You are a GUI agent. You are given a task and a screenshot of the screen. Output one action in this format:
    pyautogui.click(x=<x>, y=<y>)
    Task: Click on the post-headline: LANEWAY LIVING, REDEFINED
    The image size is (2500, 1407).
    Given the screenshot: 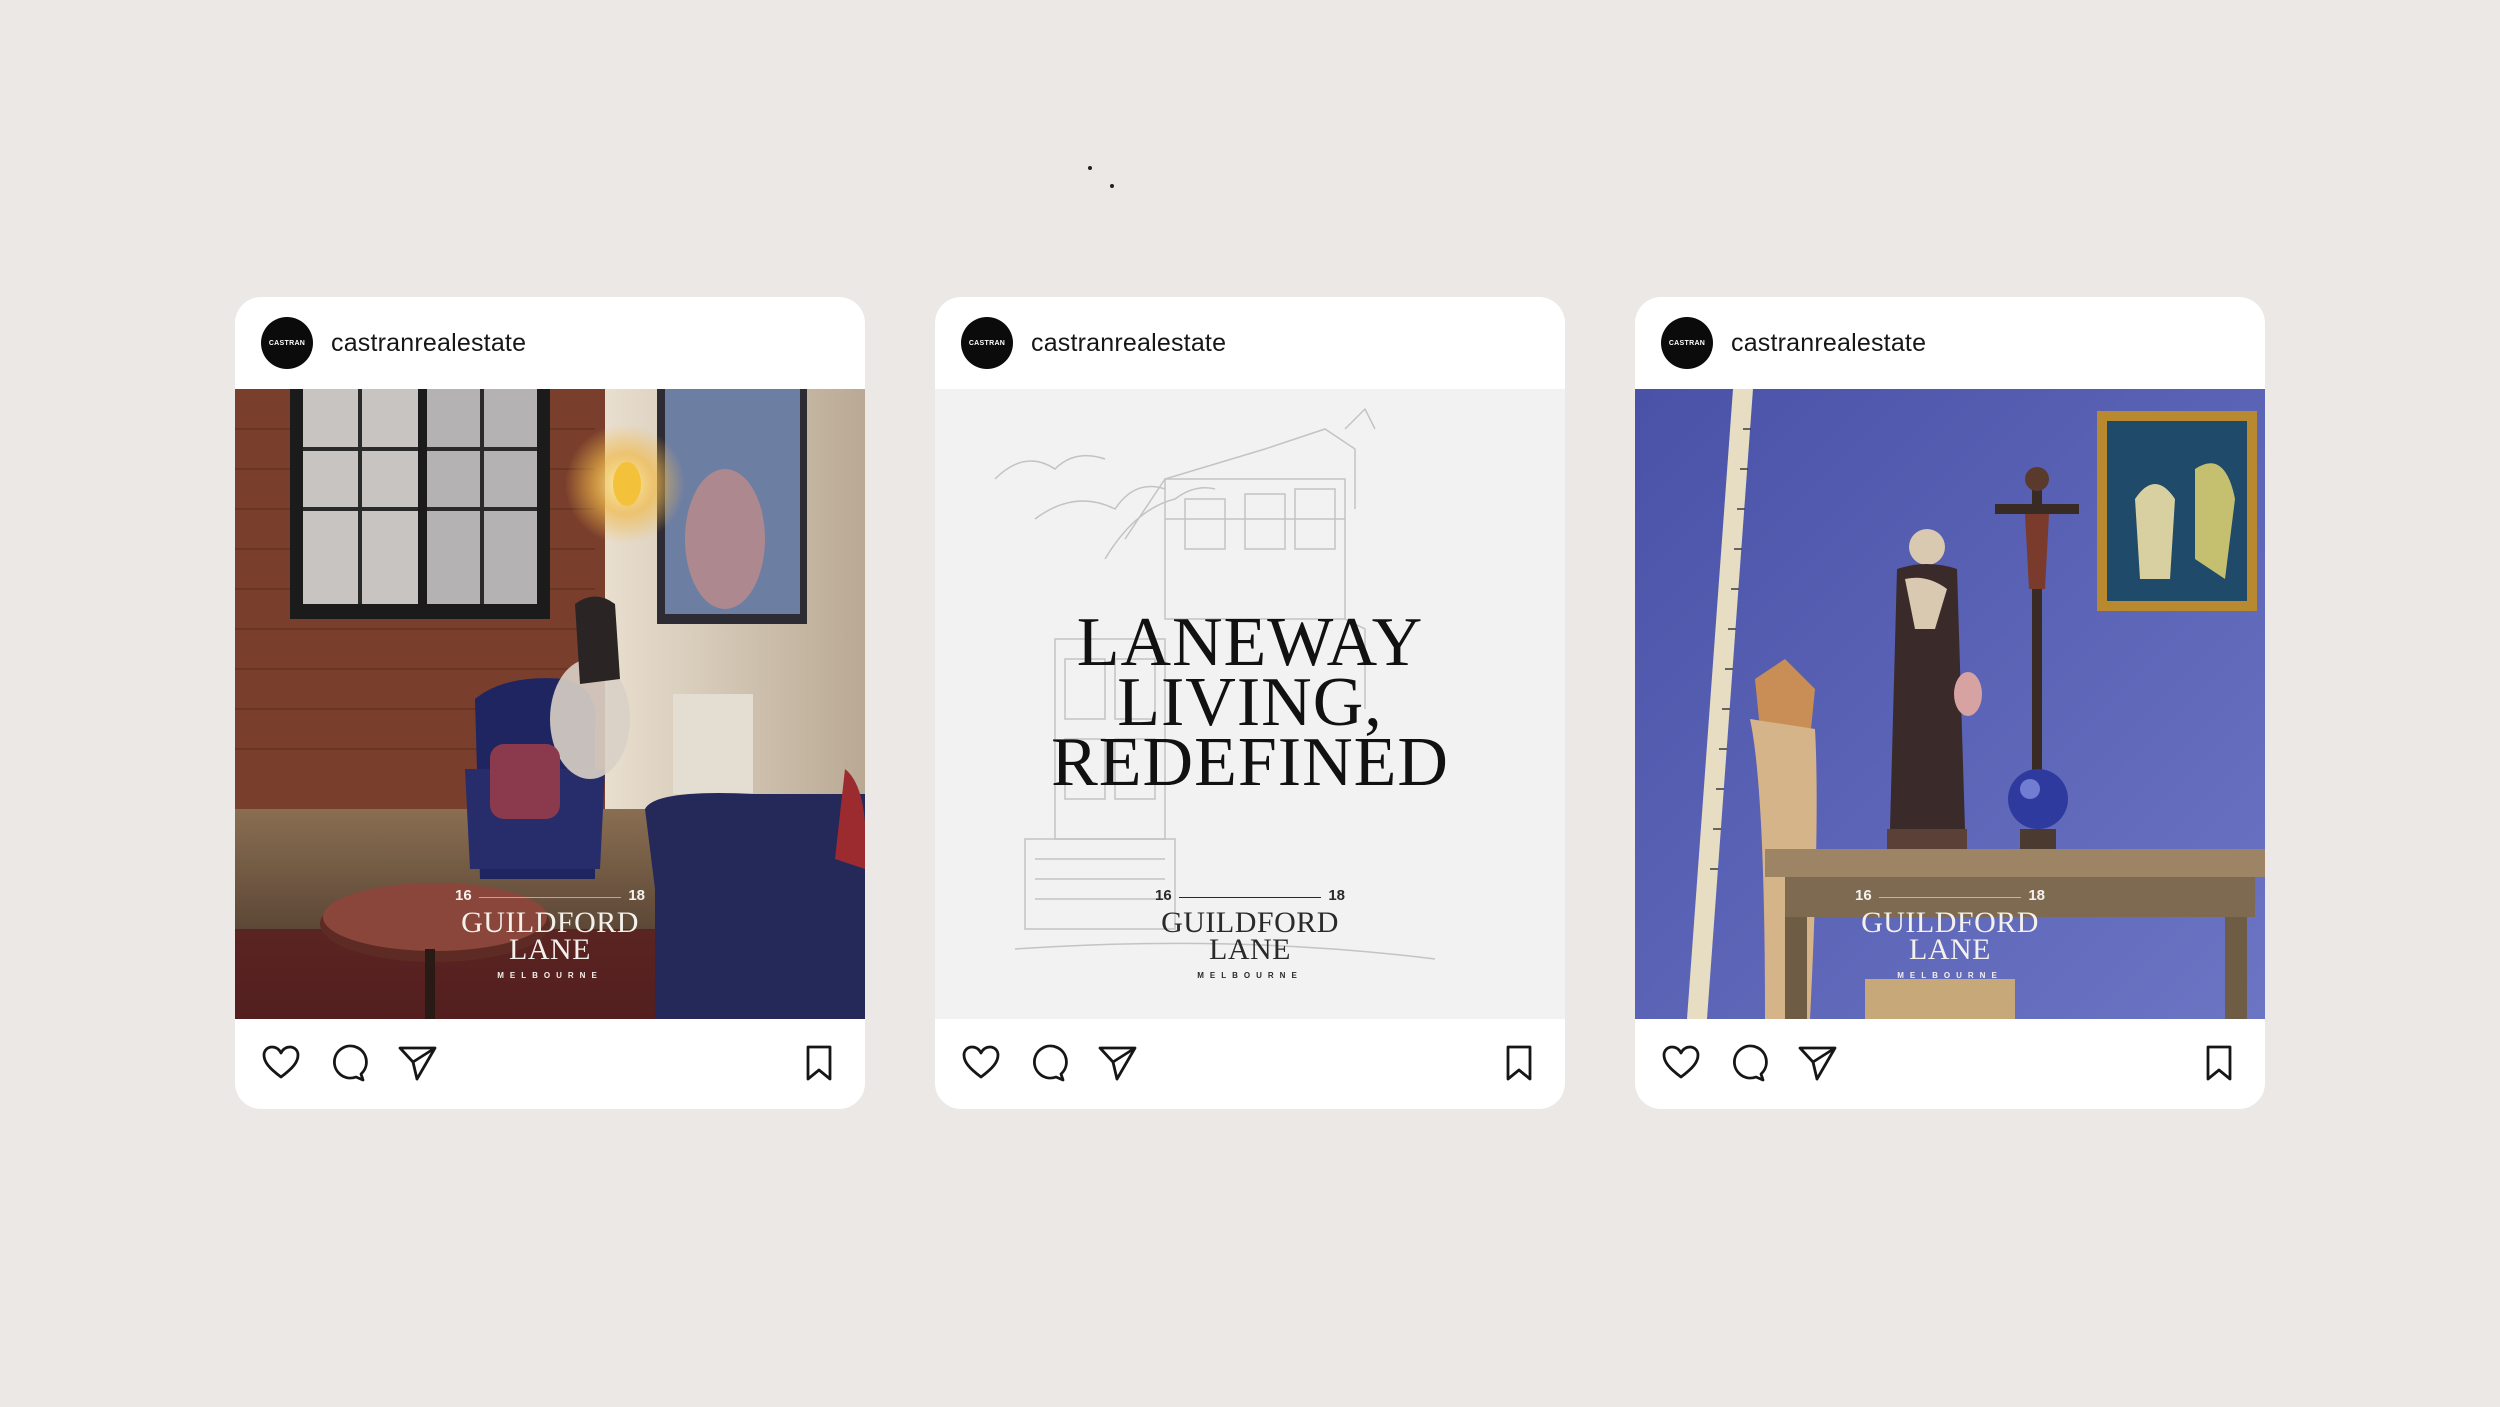 What is the action you would take?
    pyautogui.click(x=1250, y=704)
    